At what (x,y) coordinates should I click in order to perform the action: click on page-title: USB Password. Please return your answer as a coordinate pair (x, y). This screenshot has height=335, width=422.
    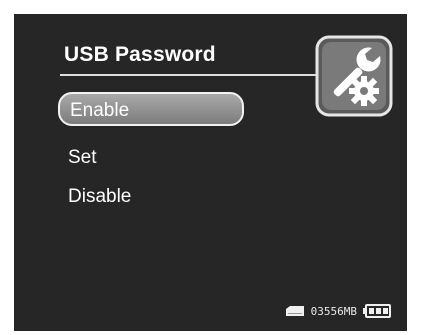
    Looking at the image, I should click on (140, 54).